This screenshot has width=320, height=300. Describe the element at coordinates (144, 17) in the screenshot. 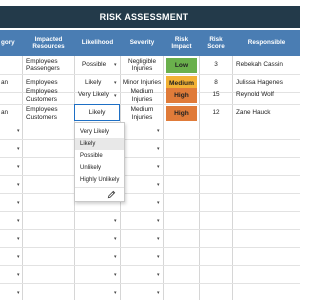

I see `sheet-title: RISK ASSESSMENT` at that location.